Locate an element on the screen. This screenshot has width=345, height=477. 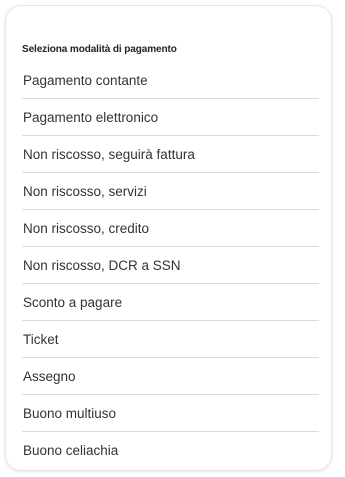
payment-option-cheque: Assegno is located at coordinates (168, 376).